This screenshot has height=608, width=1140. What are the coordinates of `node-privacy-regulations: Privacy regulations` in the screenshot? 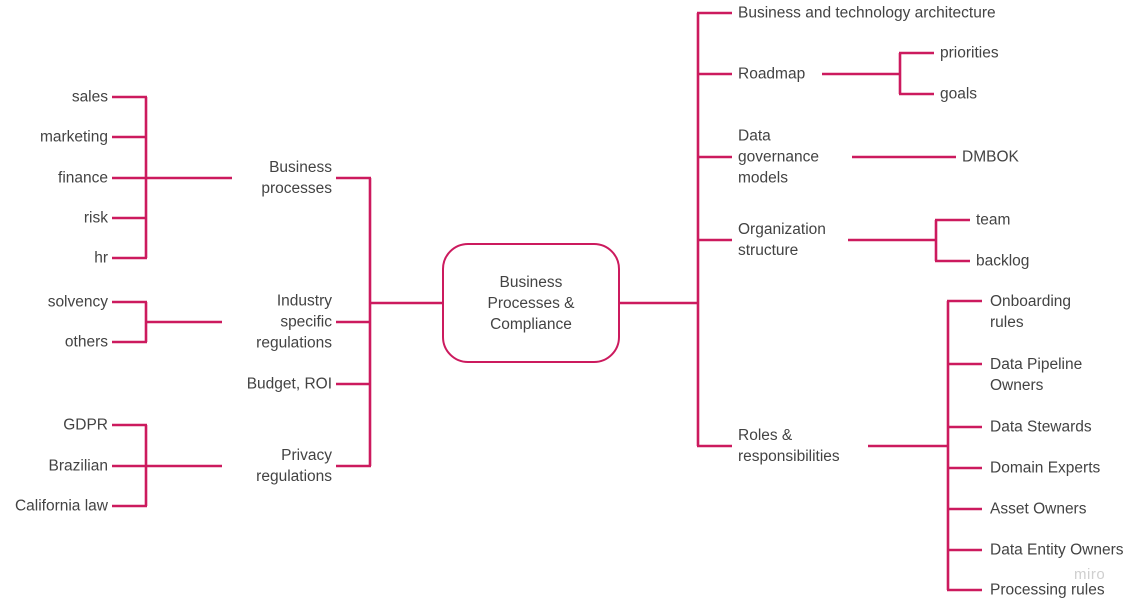 It's located at (252, 466).